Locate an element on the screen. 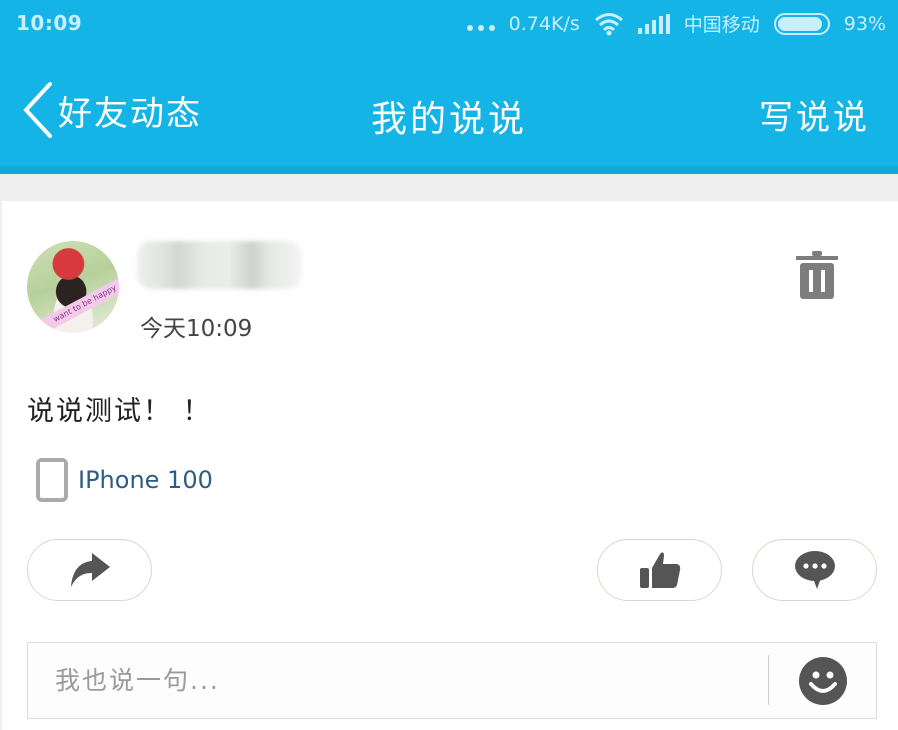  signal-icon is located at coordinates (653, 23).